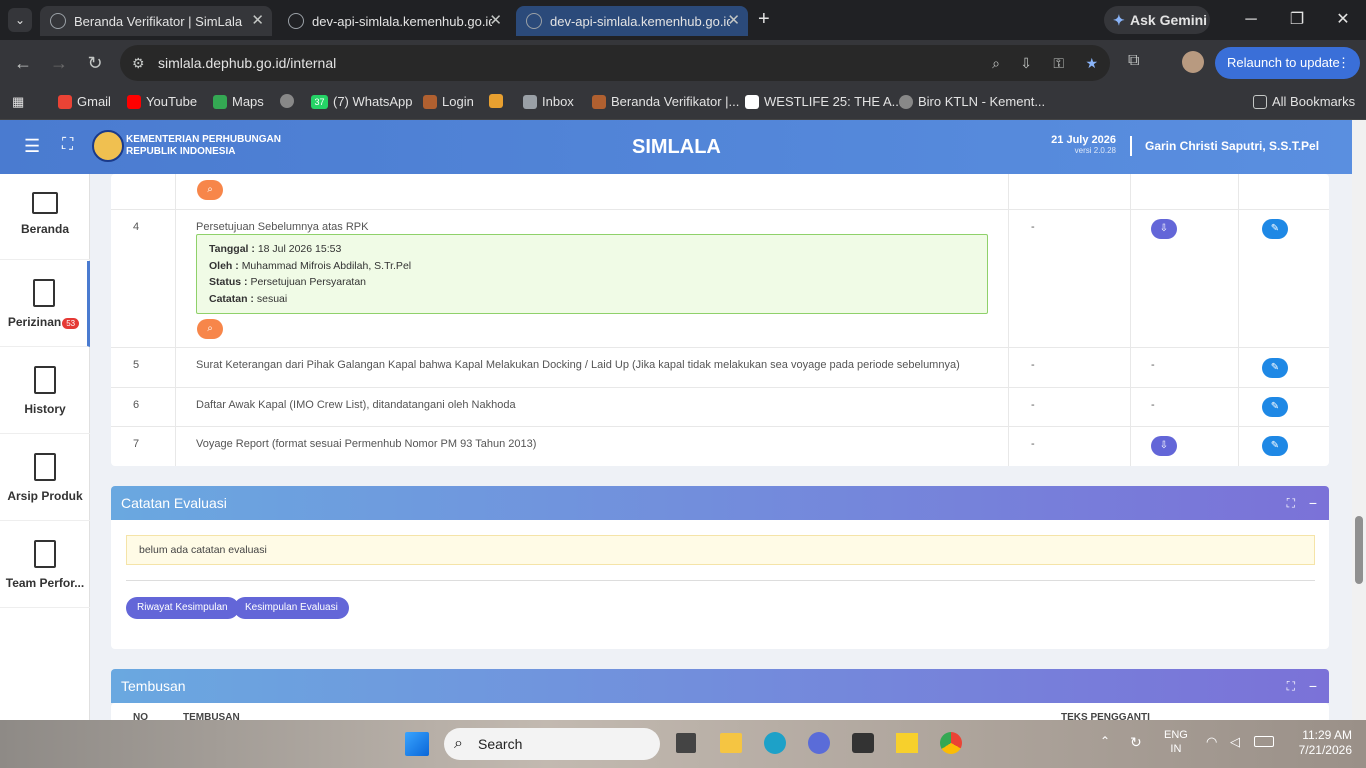 This screenshot has width=1366, height=768. Describe the element at coordinates (686, 743) in the screenshot. I see `task-view-icon` at that location.